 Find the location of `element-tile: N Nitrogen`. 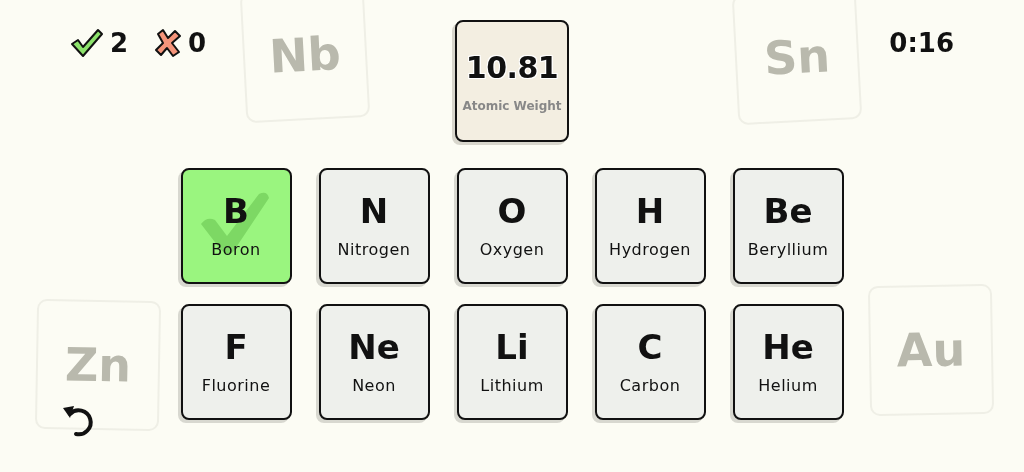

element-tile: N Nitrogen is located at coordinates (374, 226).